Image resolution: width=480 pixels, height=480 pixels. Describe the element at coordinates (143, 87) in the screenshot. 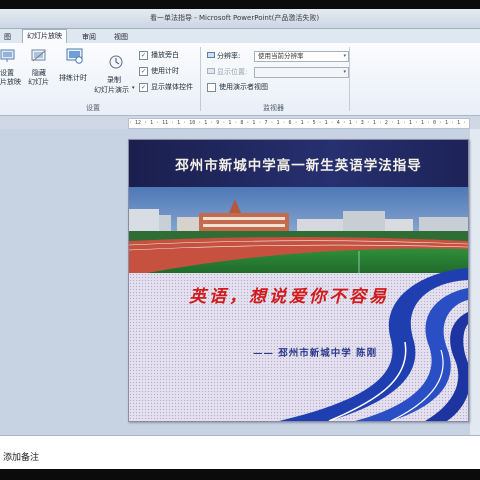

I see `show-media-controls-checkbox: ✓` at that location.